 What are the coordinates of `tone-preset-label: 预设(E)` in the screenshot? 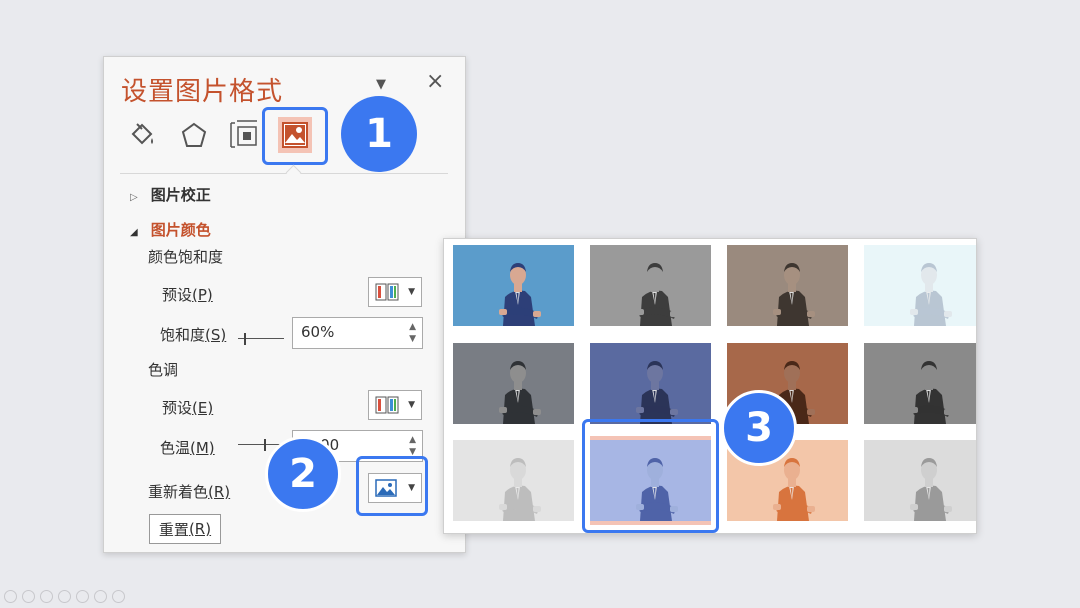 It's located at (188, 408).